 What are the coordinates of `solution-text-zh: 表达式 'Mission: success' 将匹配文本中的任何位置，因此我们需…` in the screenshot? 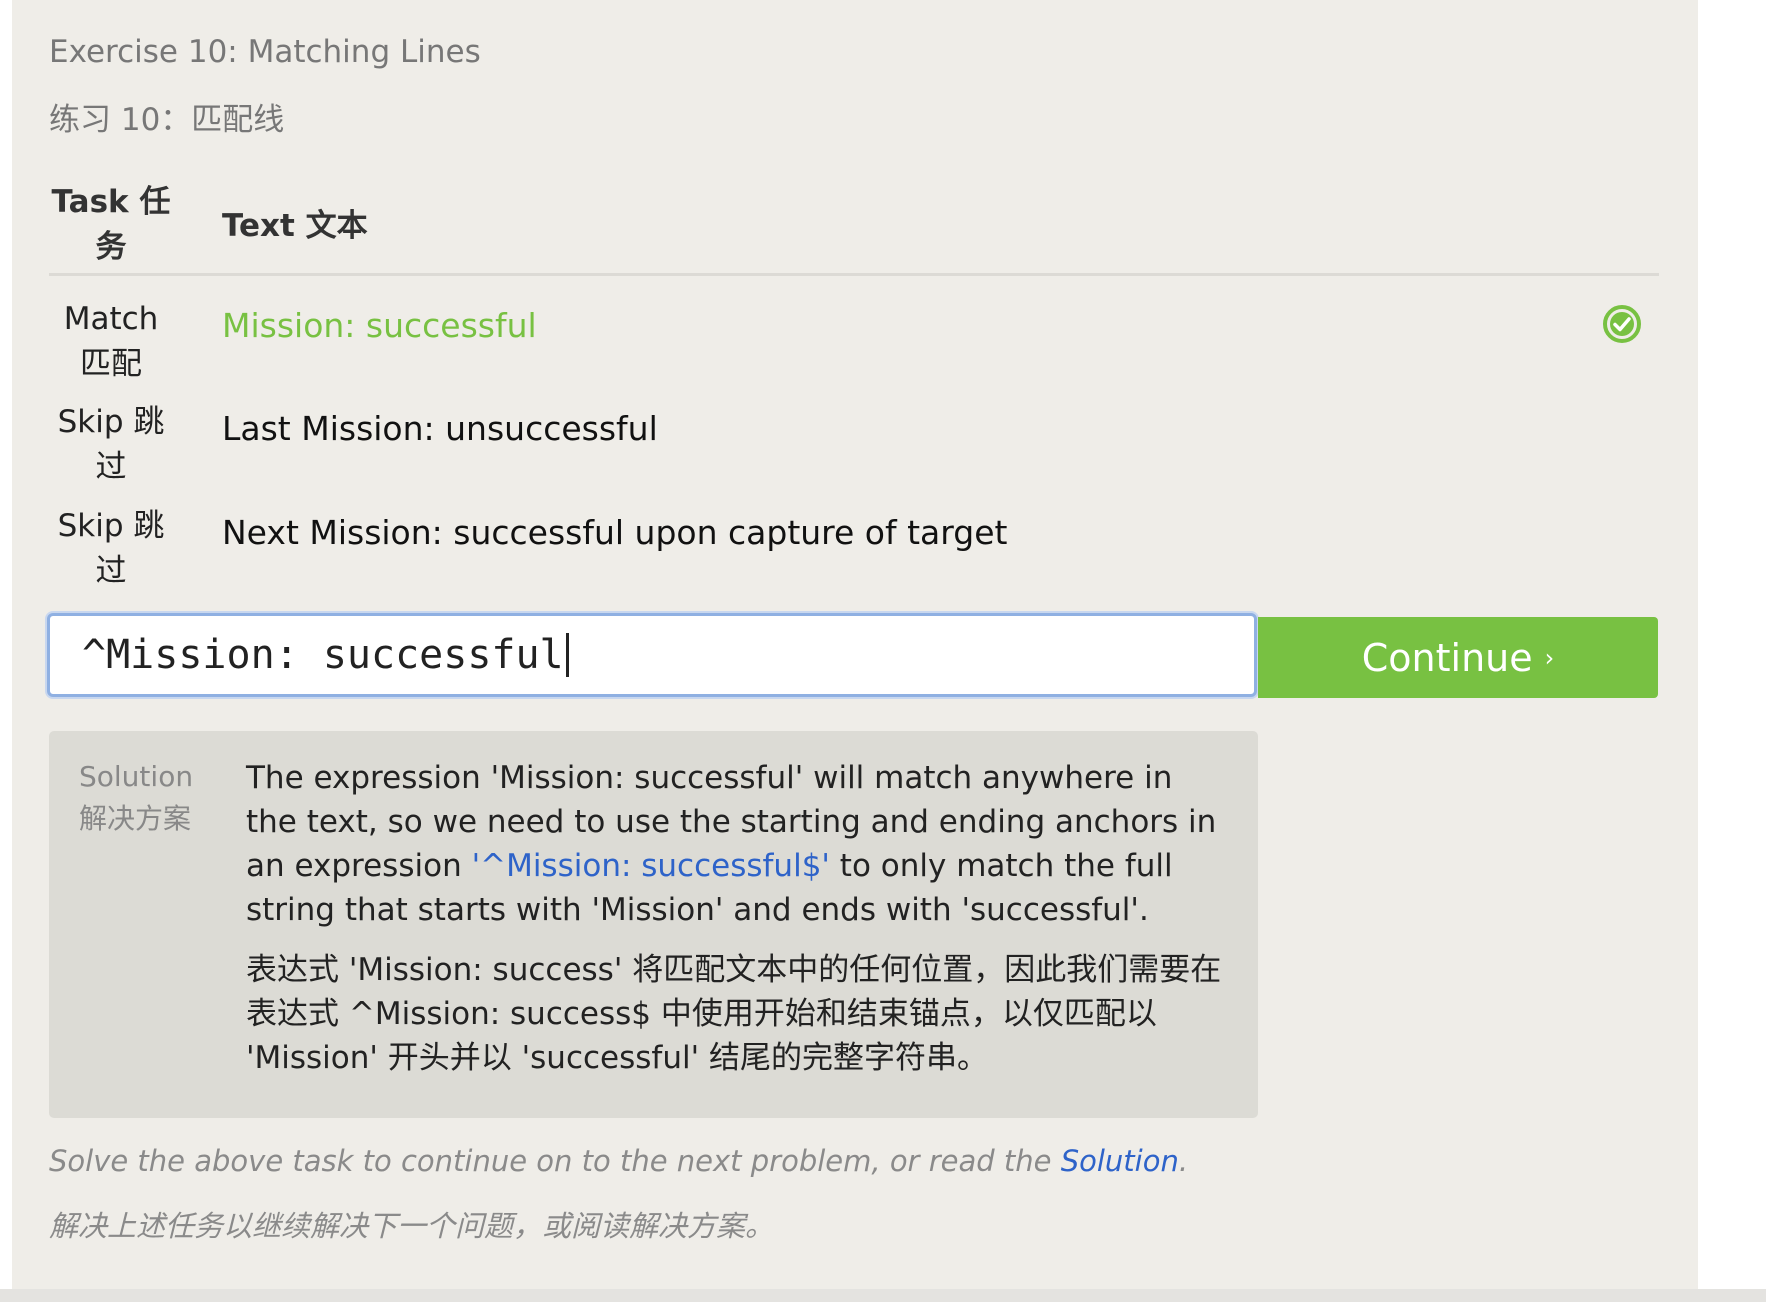 It's located at (734, 1014).